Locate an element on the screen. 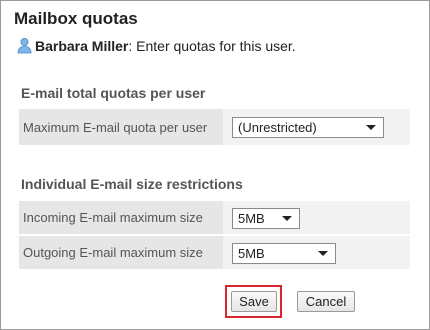 The image size is (430, 330). user-instruction: : Enter quotas for this user. is located at coordinates (212, 45).